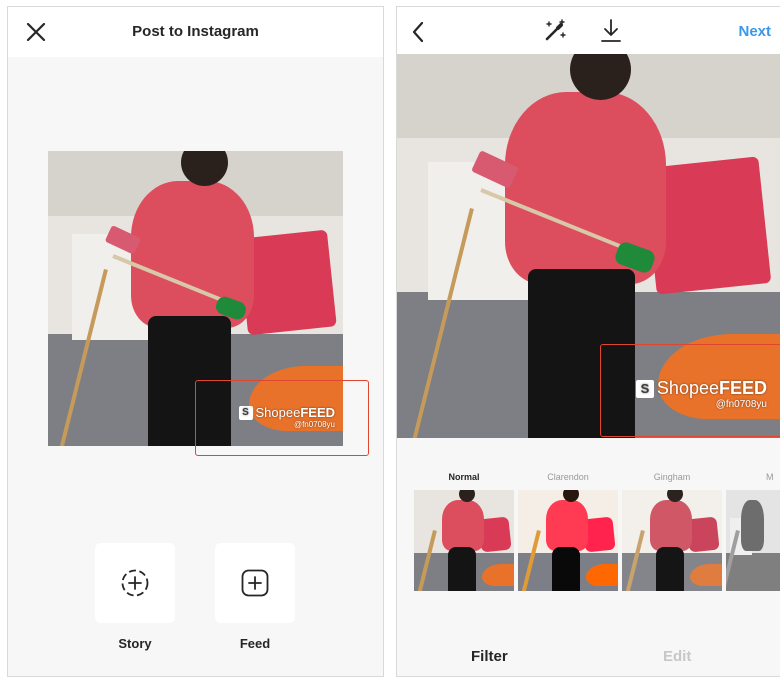 This screenshot has height=677, width=780. I want to click on feed-label: Feed, so click(255, 643).